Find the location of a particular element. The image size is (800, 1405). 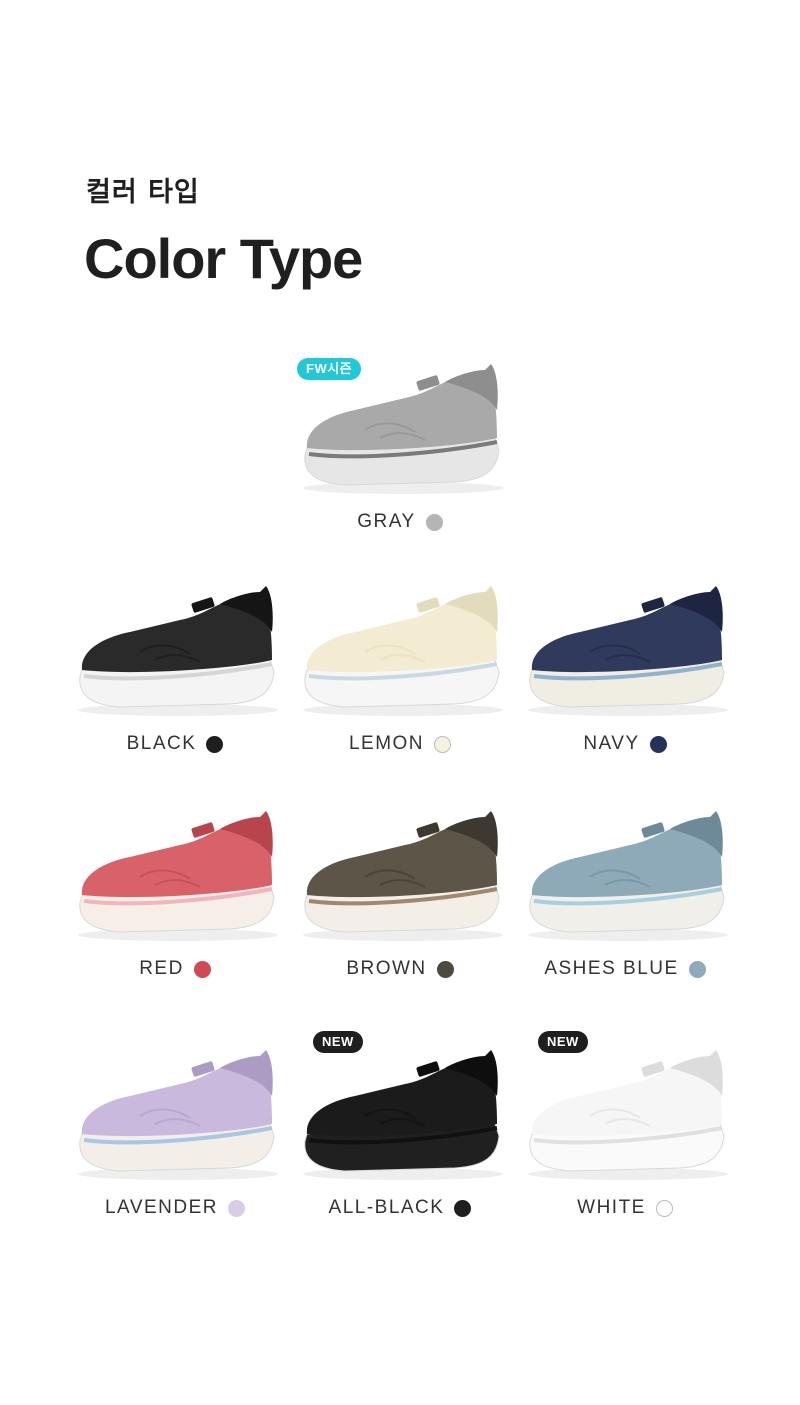

color-label-row: WHITE is located at coordinates (625, 1208).